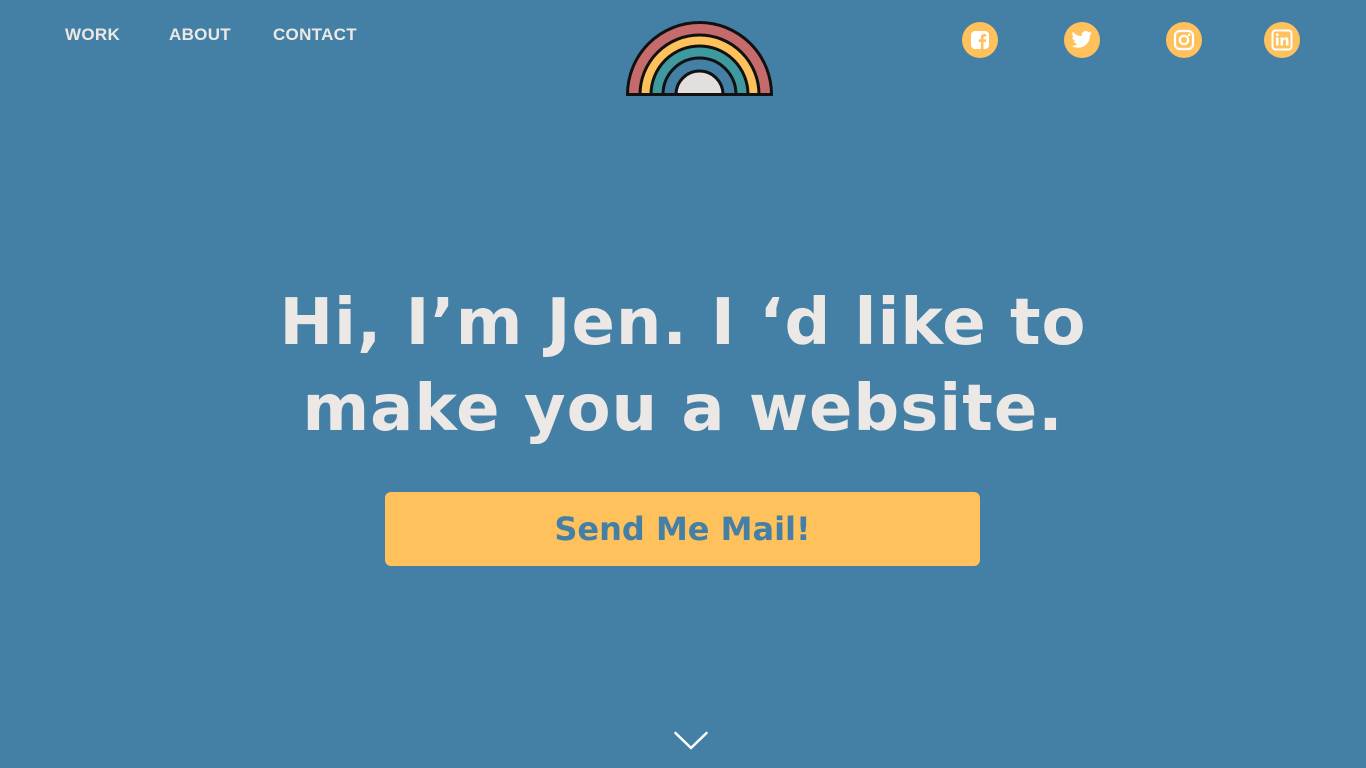 Image resolution: width=1366 pixels, height=768 pixels. I want to click on rainbow-logo-icon, so click(699, 56).